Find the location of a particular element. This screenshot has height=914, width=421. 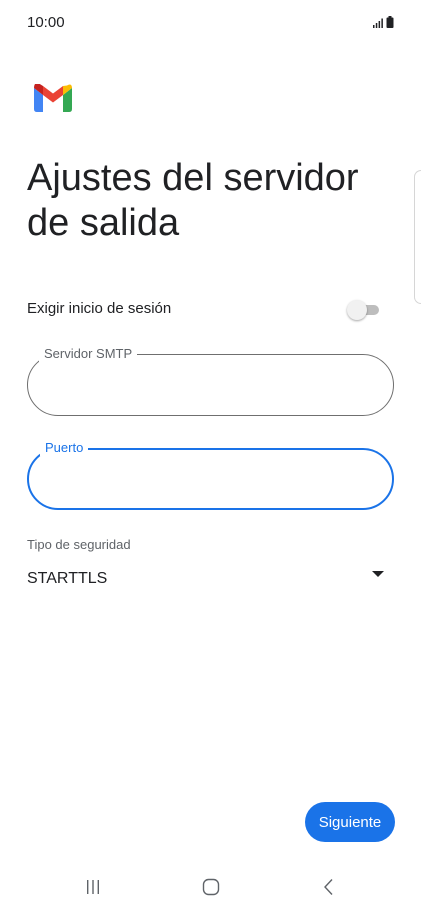

port-field: Puerto is located at coordinates (210, 475).